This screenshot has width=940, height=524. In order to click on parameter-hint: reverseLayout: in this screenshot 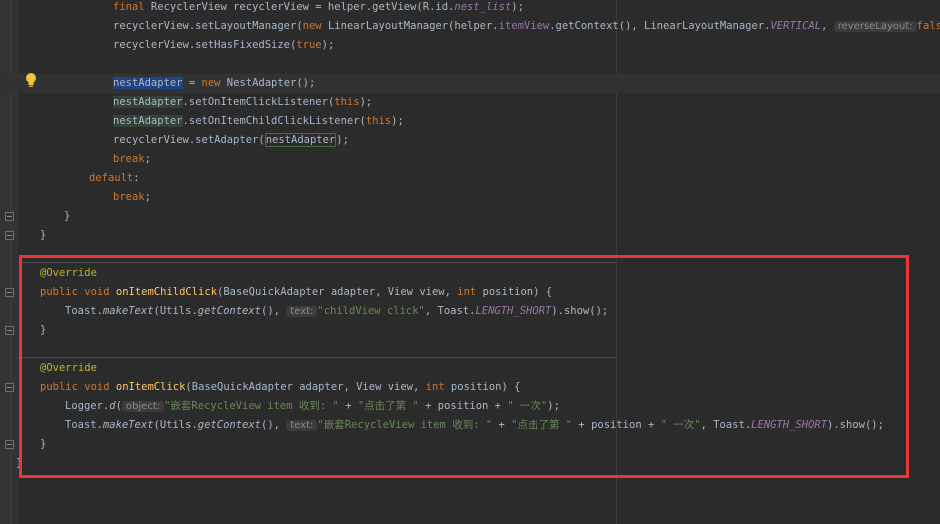, I will do `click(875, 26)`.